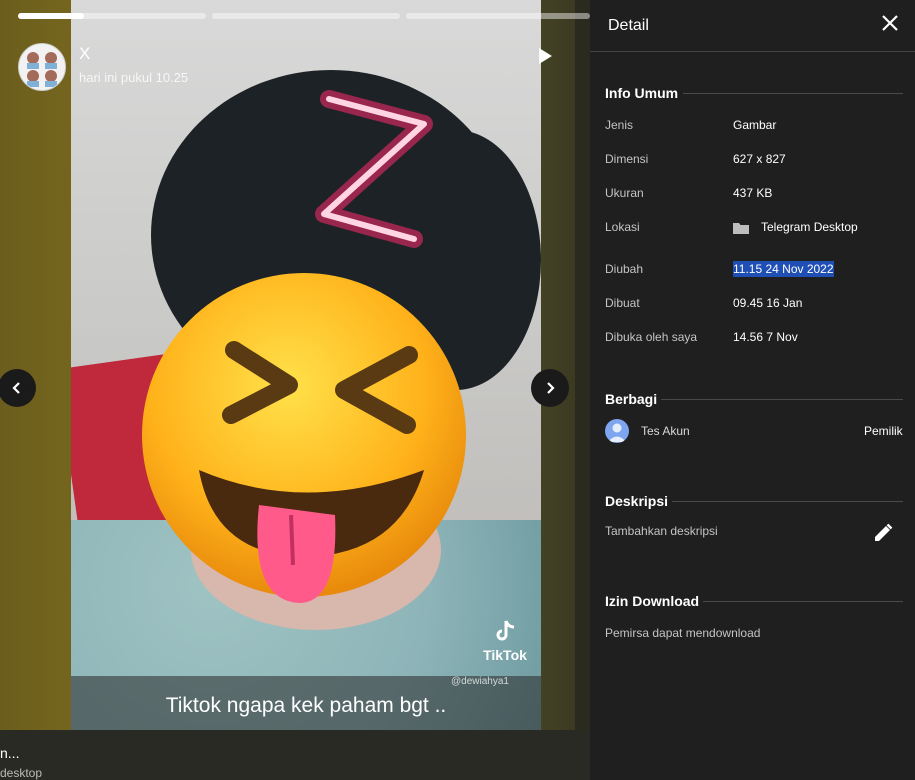 This screenshot has height=780, width=915. What do you see at coordinates (890, 23) in the screenshot?
I see `close-icon` at bounding box center [890, 23].